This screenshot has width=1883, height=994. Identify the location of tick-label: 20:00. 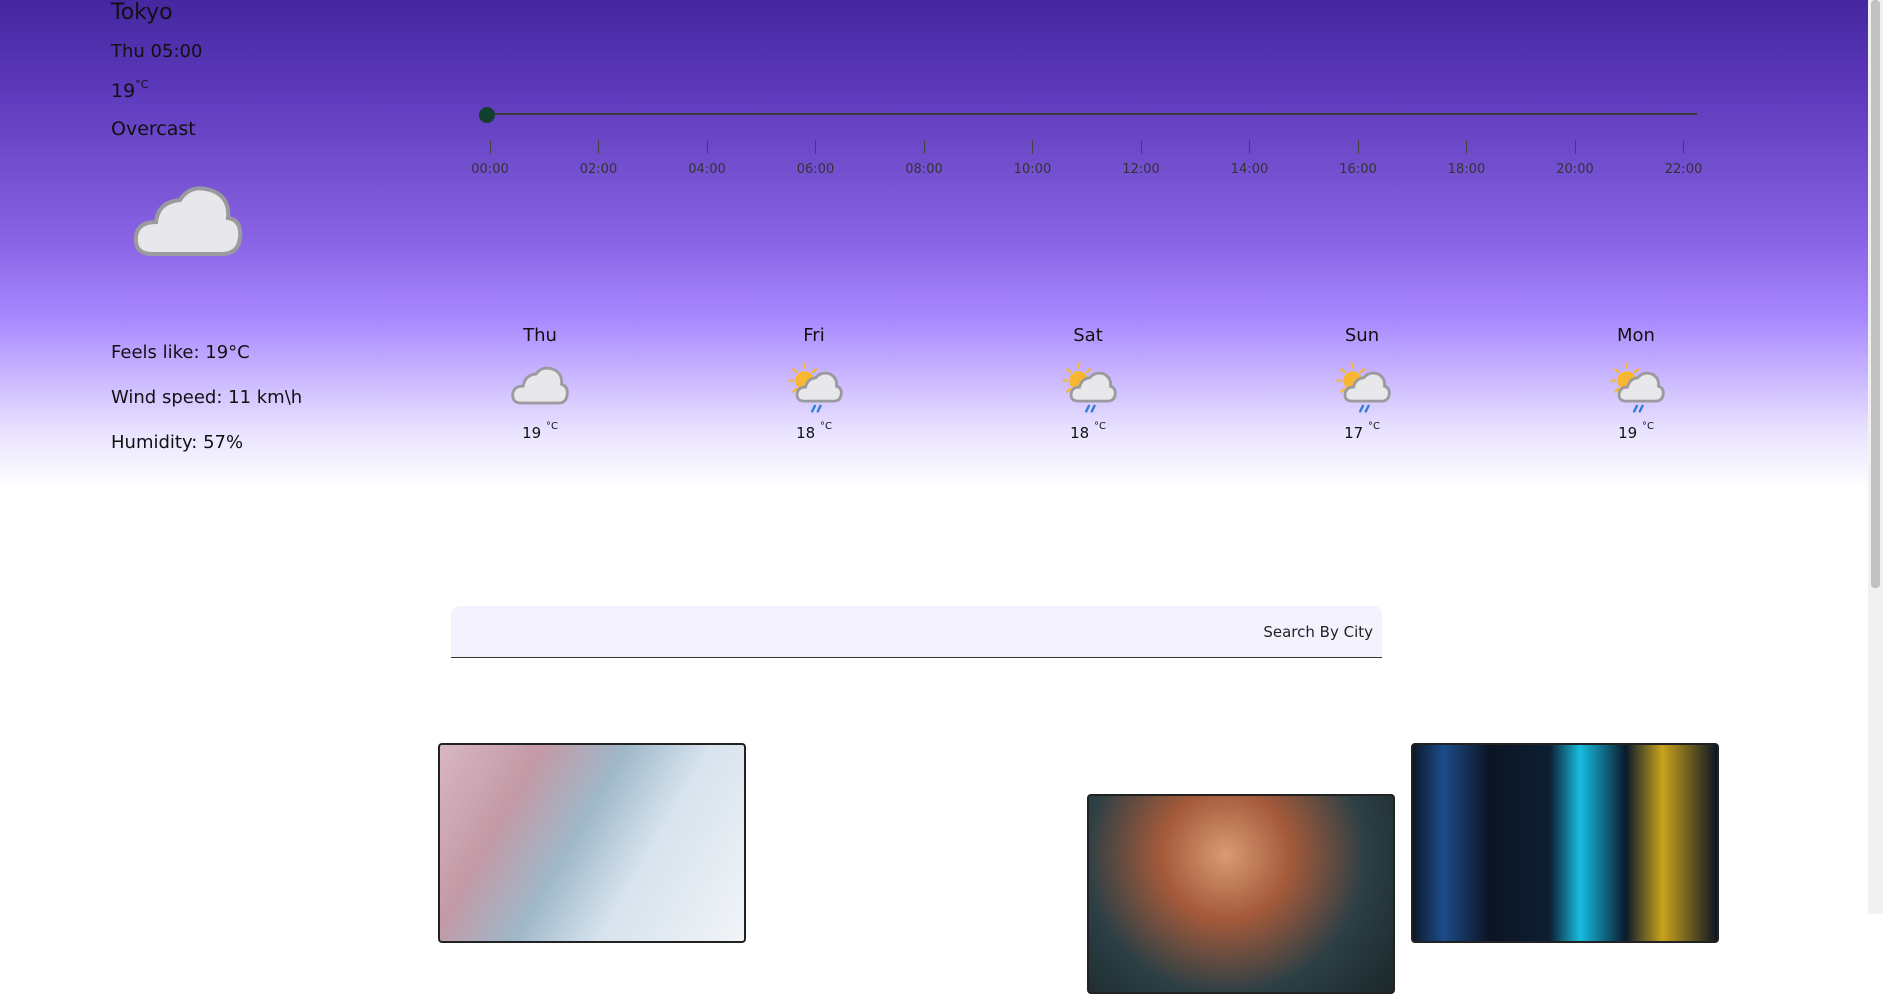
(1575, 169).